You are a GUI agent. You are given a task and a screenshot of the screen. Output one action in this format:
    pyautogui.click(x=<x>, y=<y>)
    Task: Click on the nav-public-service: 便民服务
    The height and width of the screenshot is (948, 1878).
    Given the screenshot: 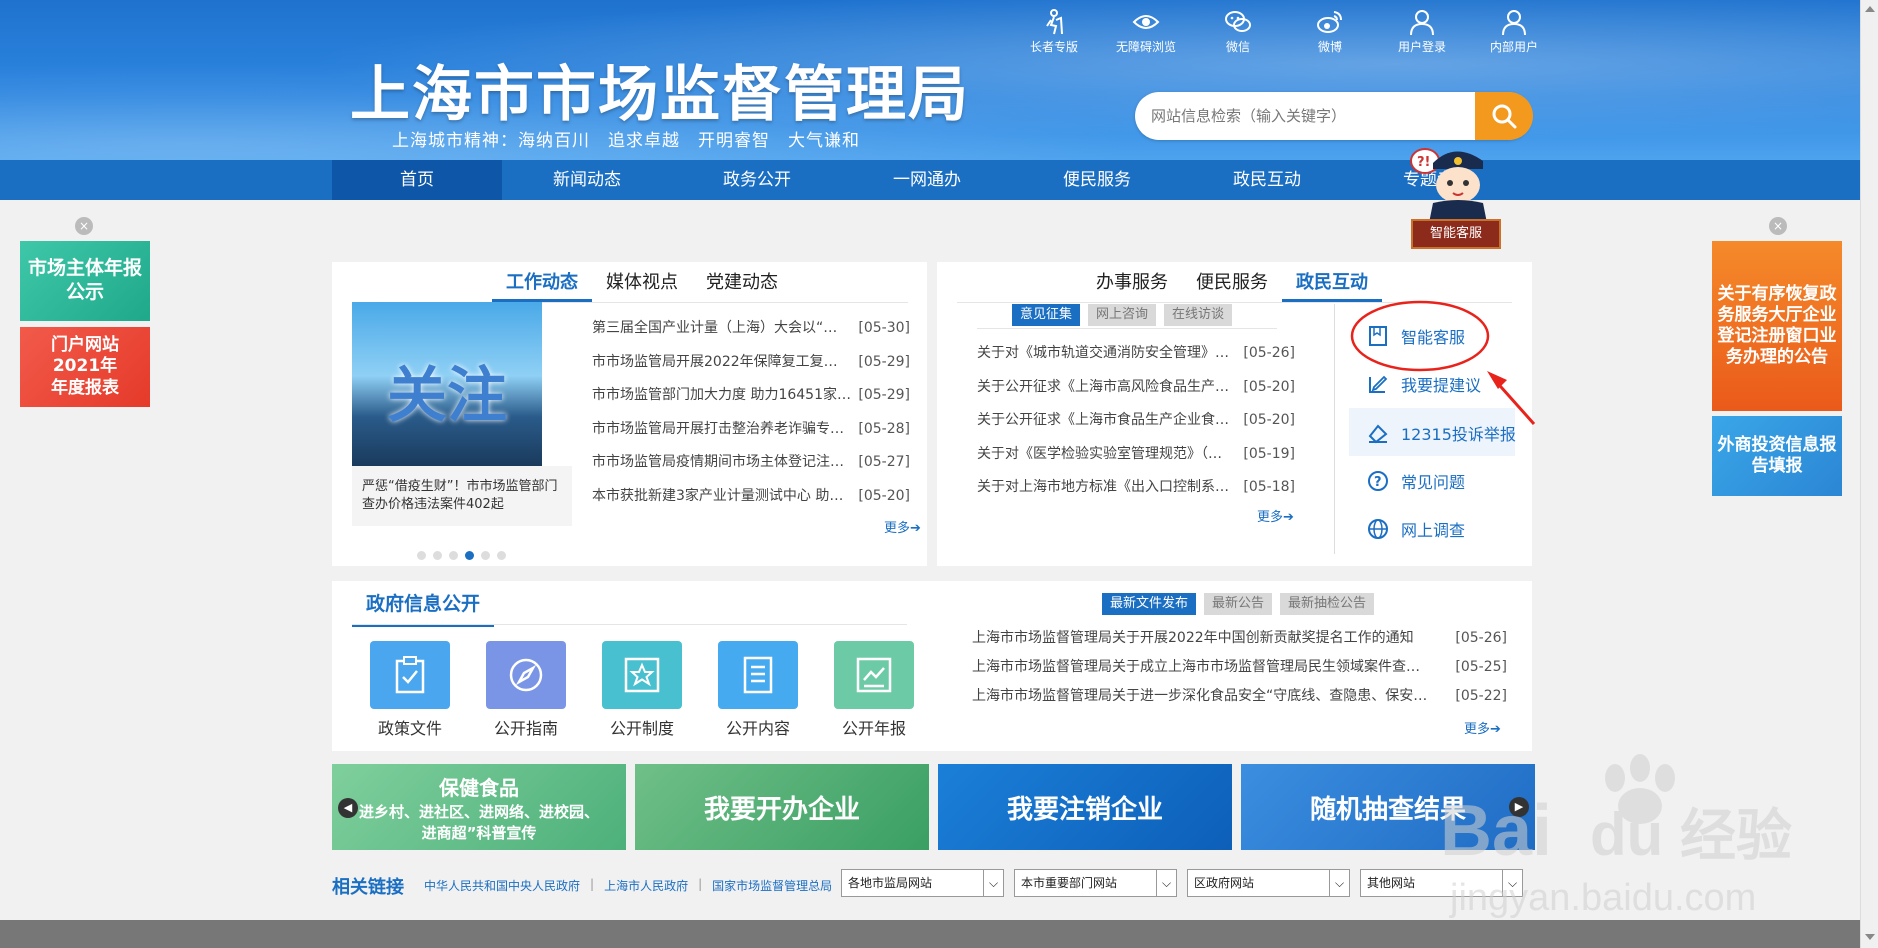 What is the action you would take?
    pyautogui.click(x=1097, y=180)
    